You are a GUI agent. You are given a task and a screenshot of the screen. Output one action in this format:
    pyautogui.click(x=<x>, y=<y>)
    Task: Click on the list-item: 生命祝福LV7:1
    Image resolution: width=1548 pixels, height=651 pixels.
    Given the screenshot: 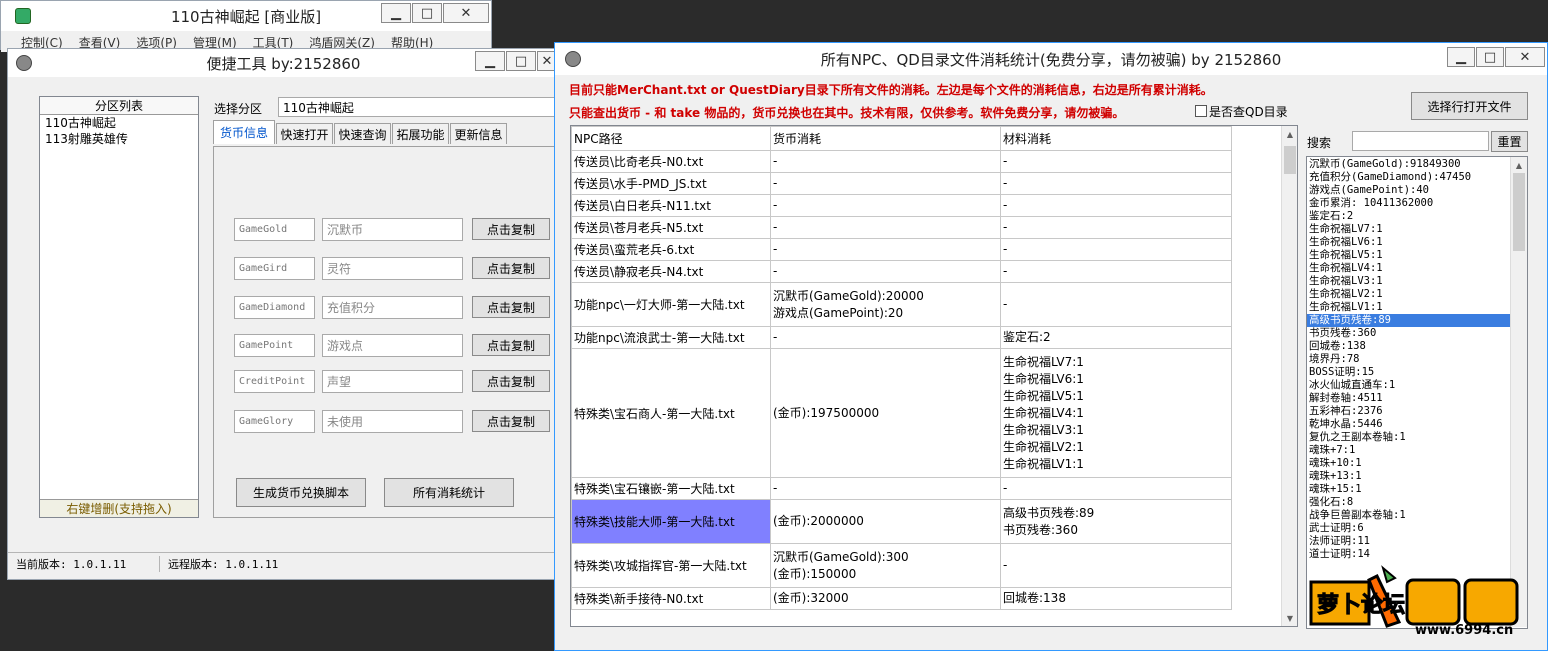 What is the action you would take?
    pyautogui.click(x=1417, y=229)
    